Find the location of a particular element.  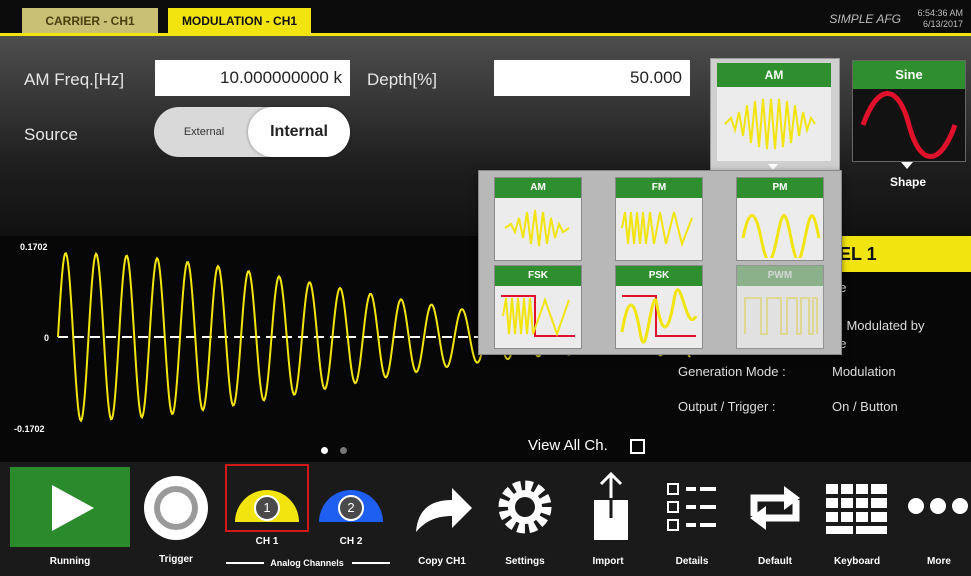

play-icon is located at coordinates (73, 508).